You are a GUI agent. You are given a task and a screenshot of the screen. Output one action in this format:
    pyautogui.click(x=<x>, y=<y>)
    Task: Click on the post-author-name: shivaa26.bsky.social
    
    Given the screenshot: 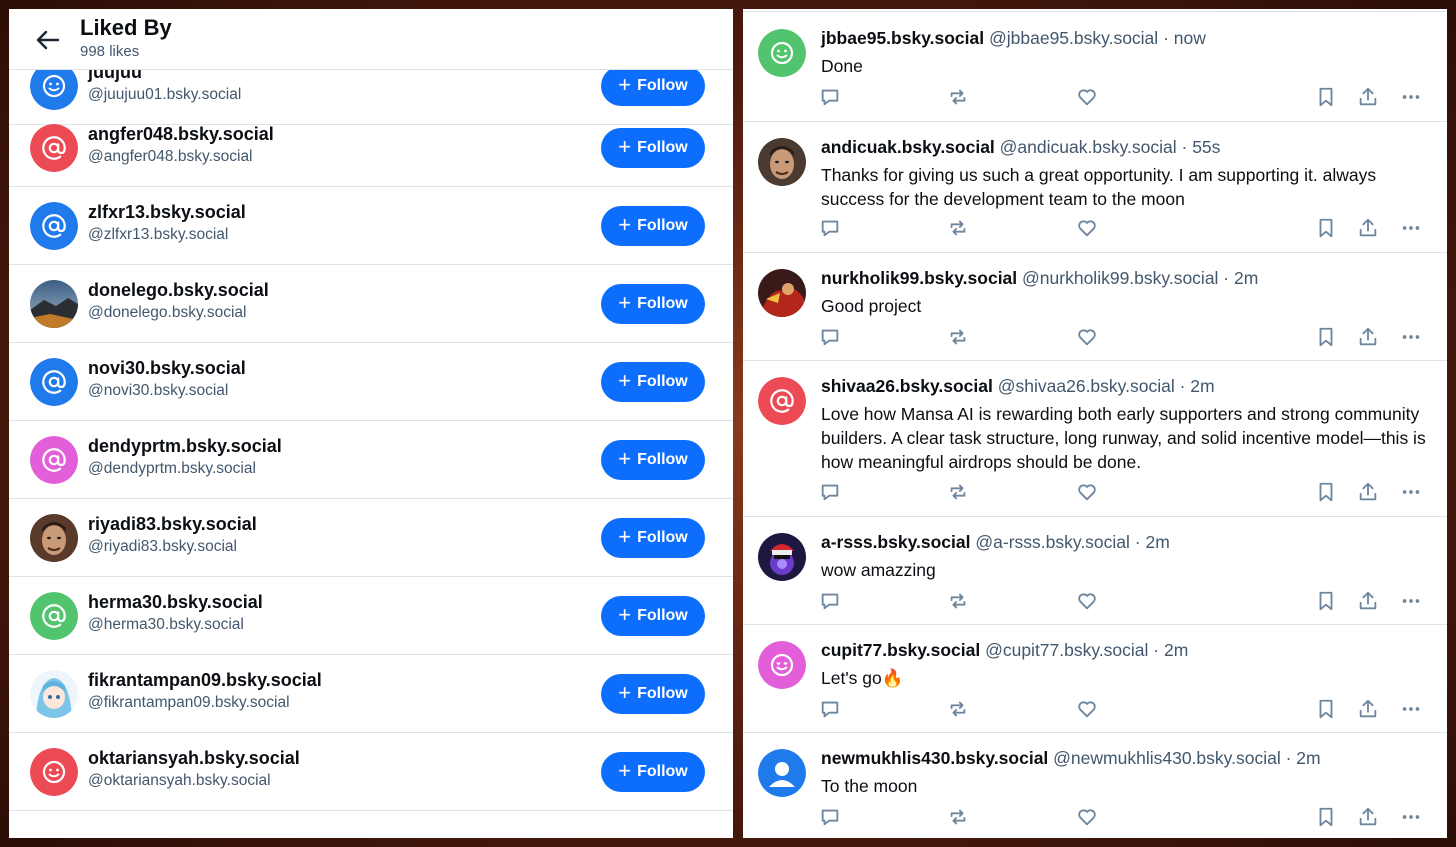 What is the action you would take?
    pyautogui.click(x=907, y=386)
    